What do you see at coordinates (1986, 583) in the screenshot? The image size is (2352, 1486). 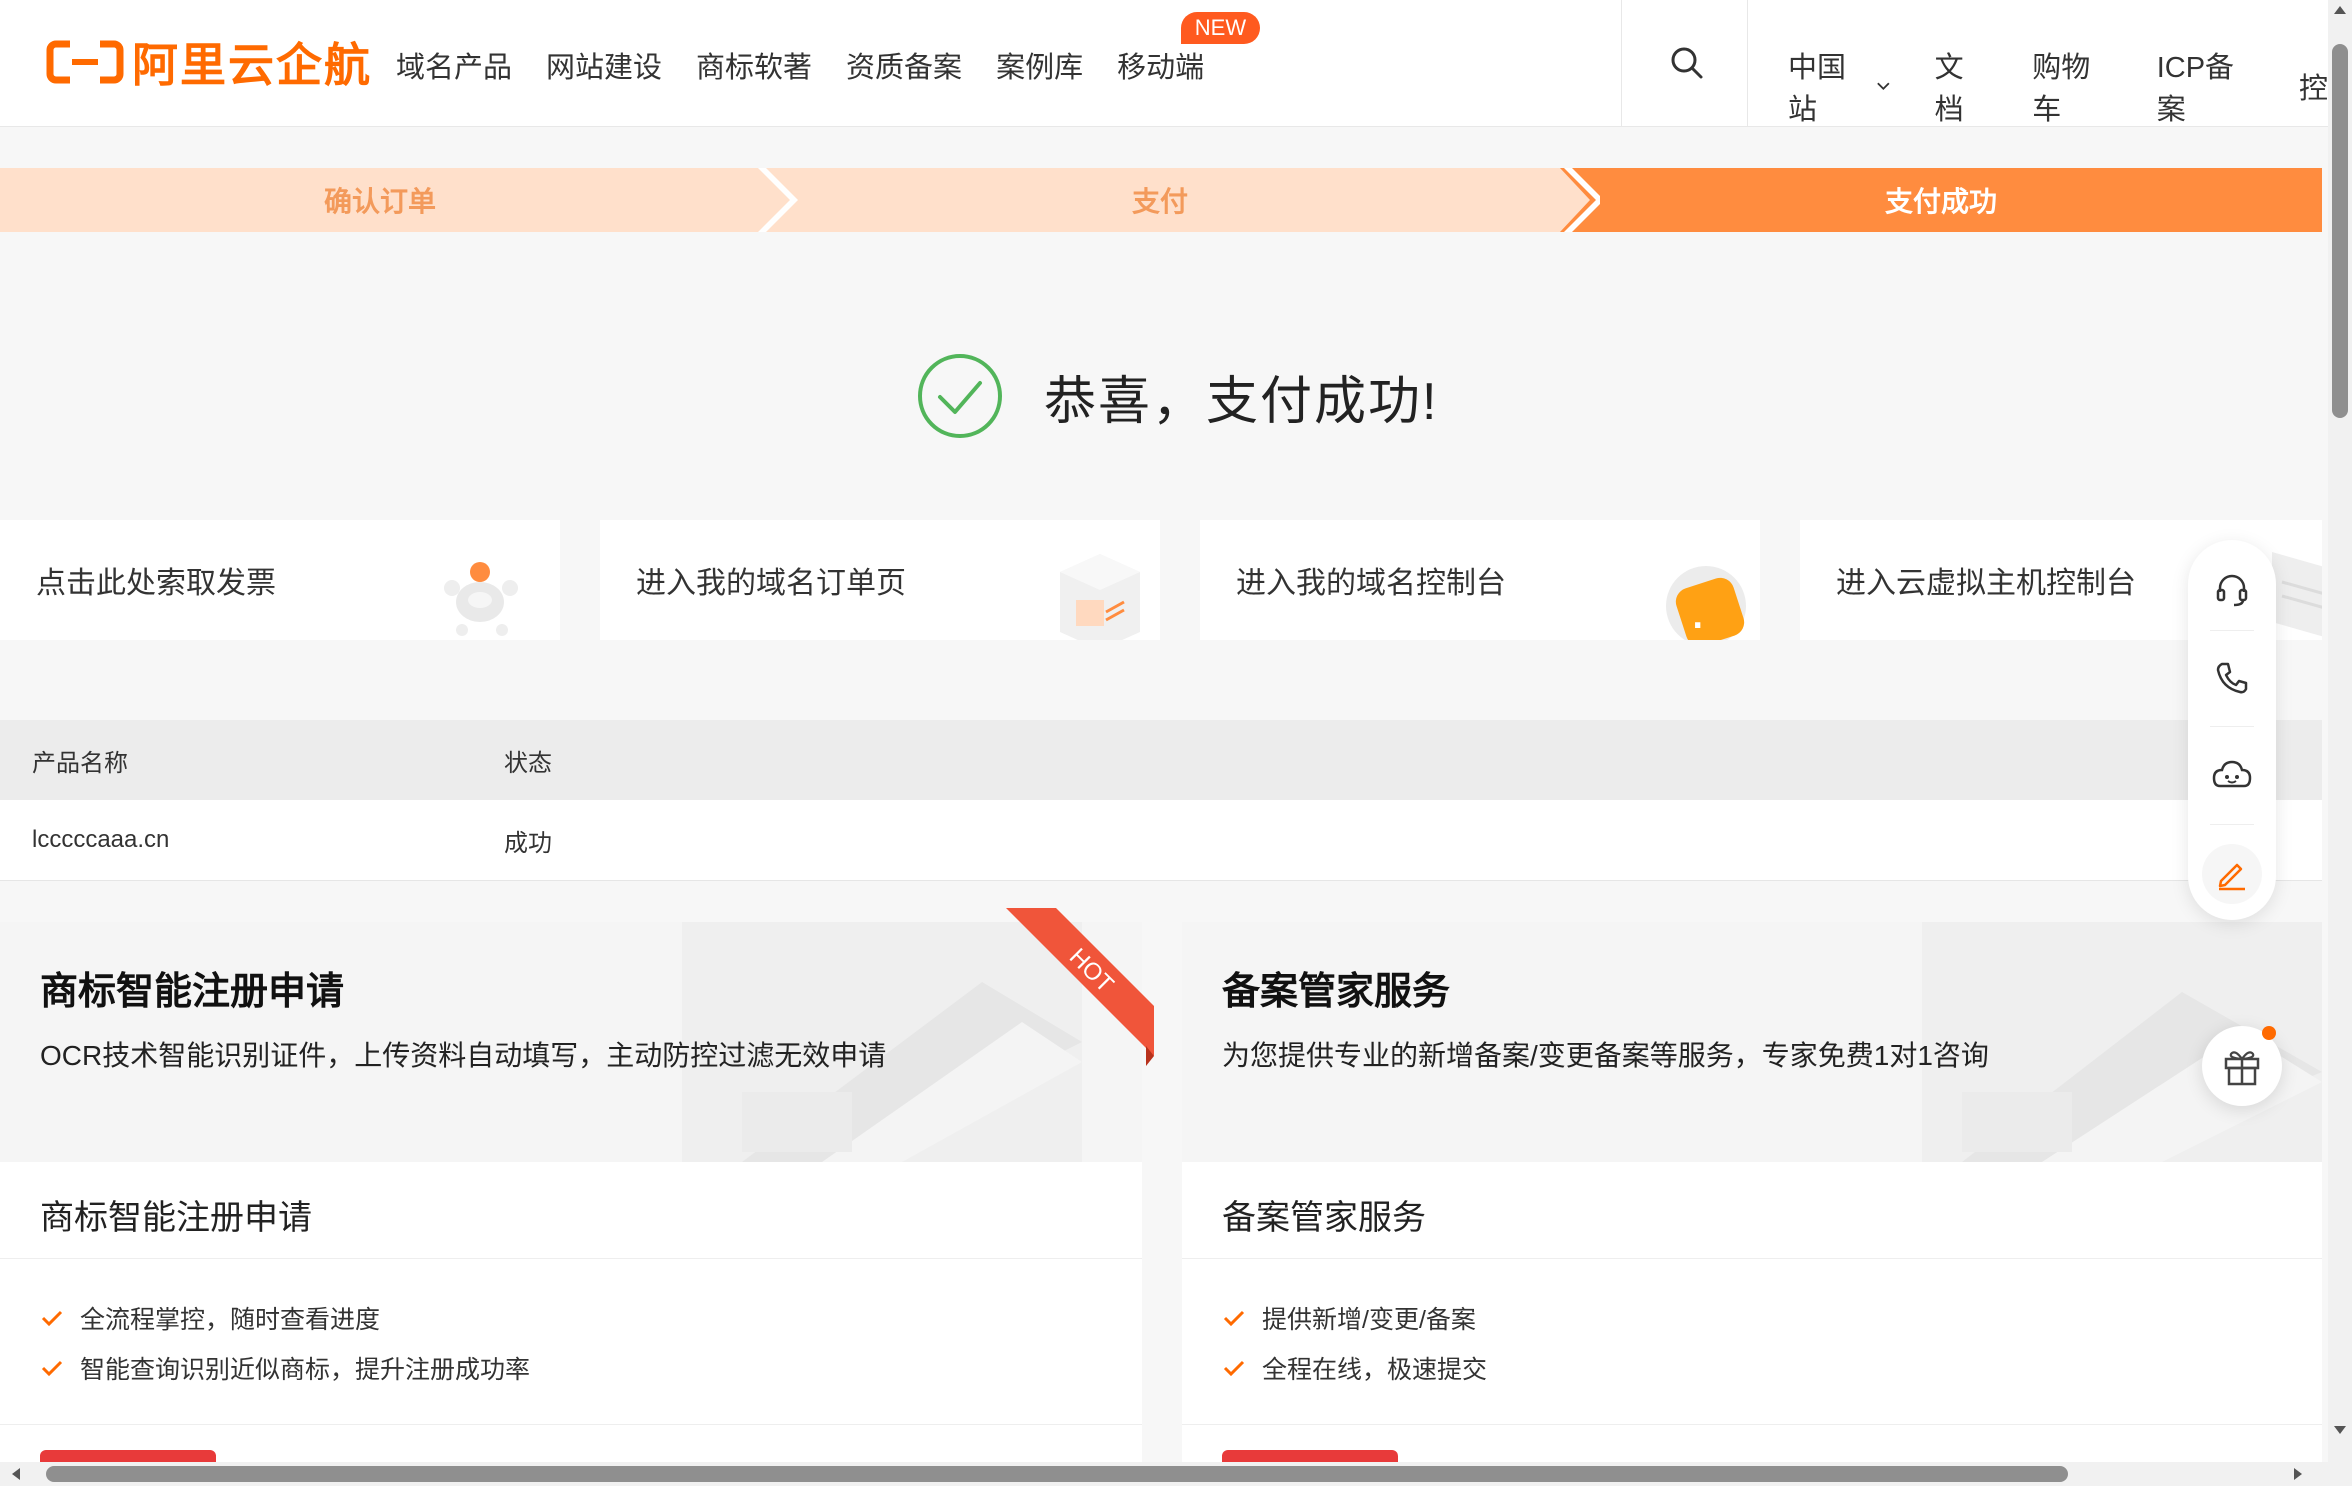 I see `quick-link-label: 进入云虚拟主机控制台` at bounding box center [1986, 583].